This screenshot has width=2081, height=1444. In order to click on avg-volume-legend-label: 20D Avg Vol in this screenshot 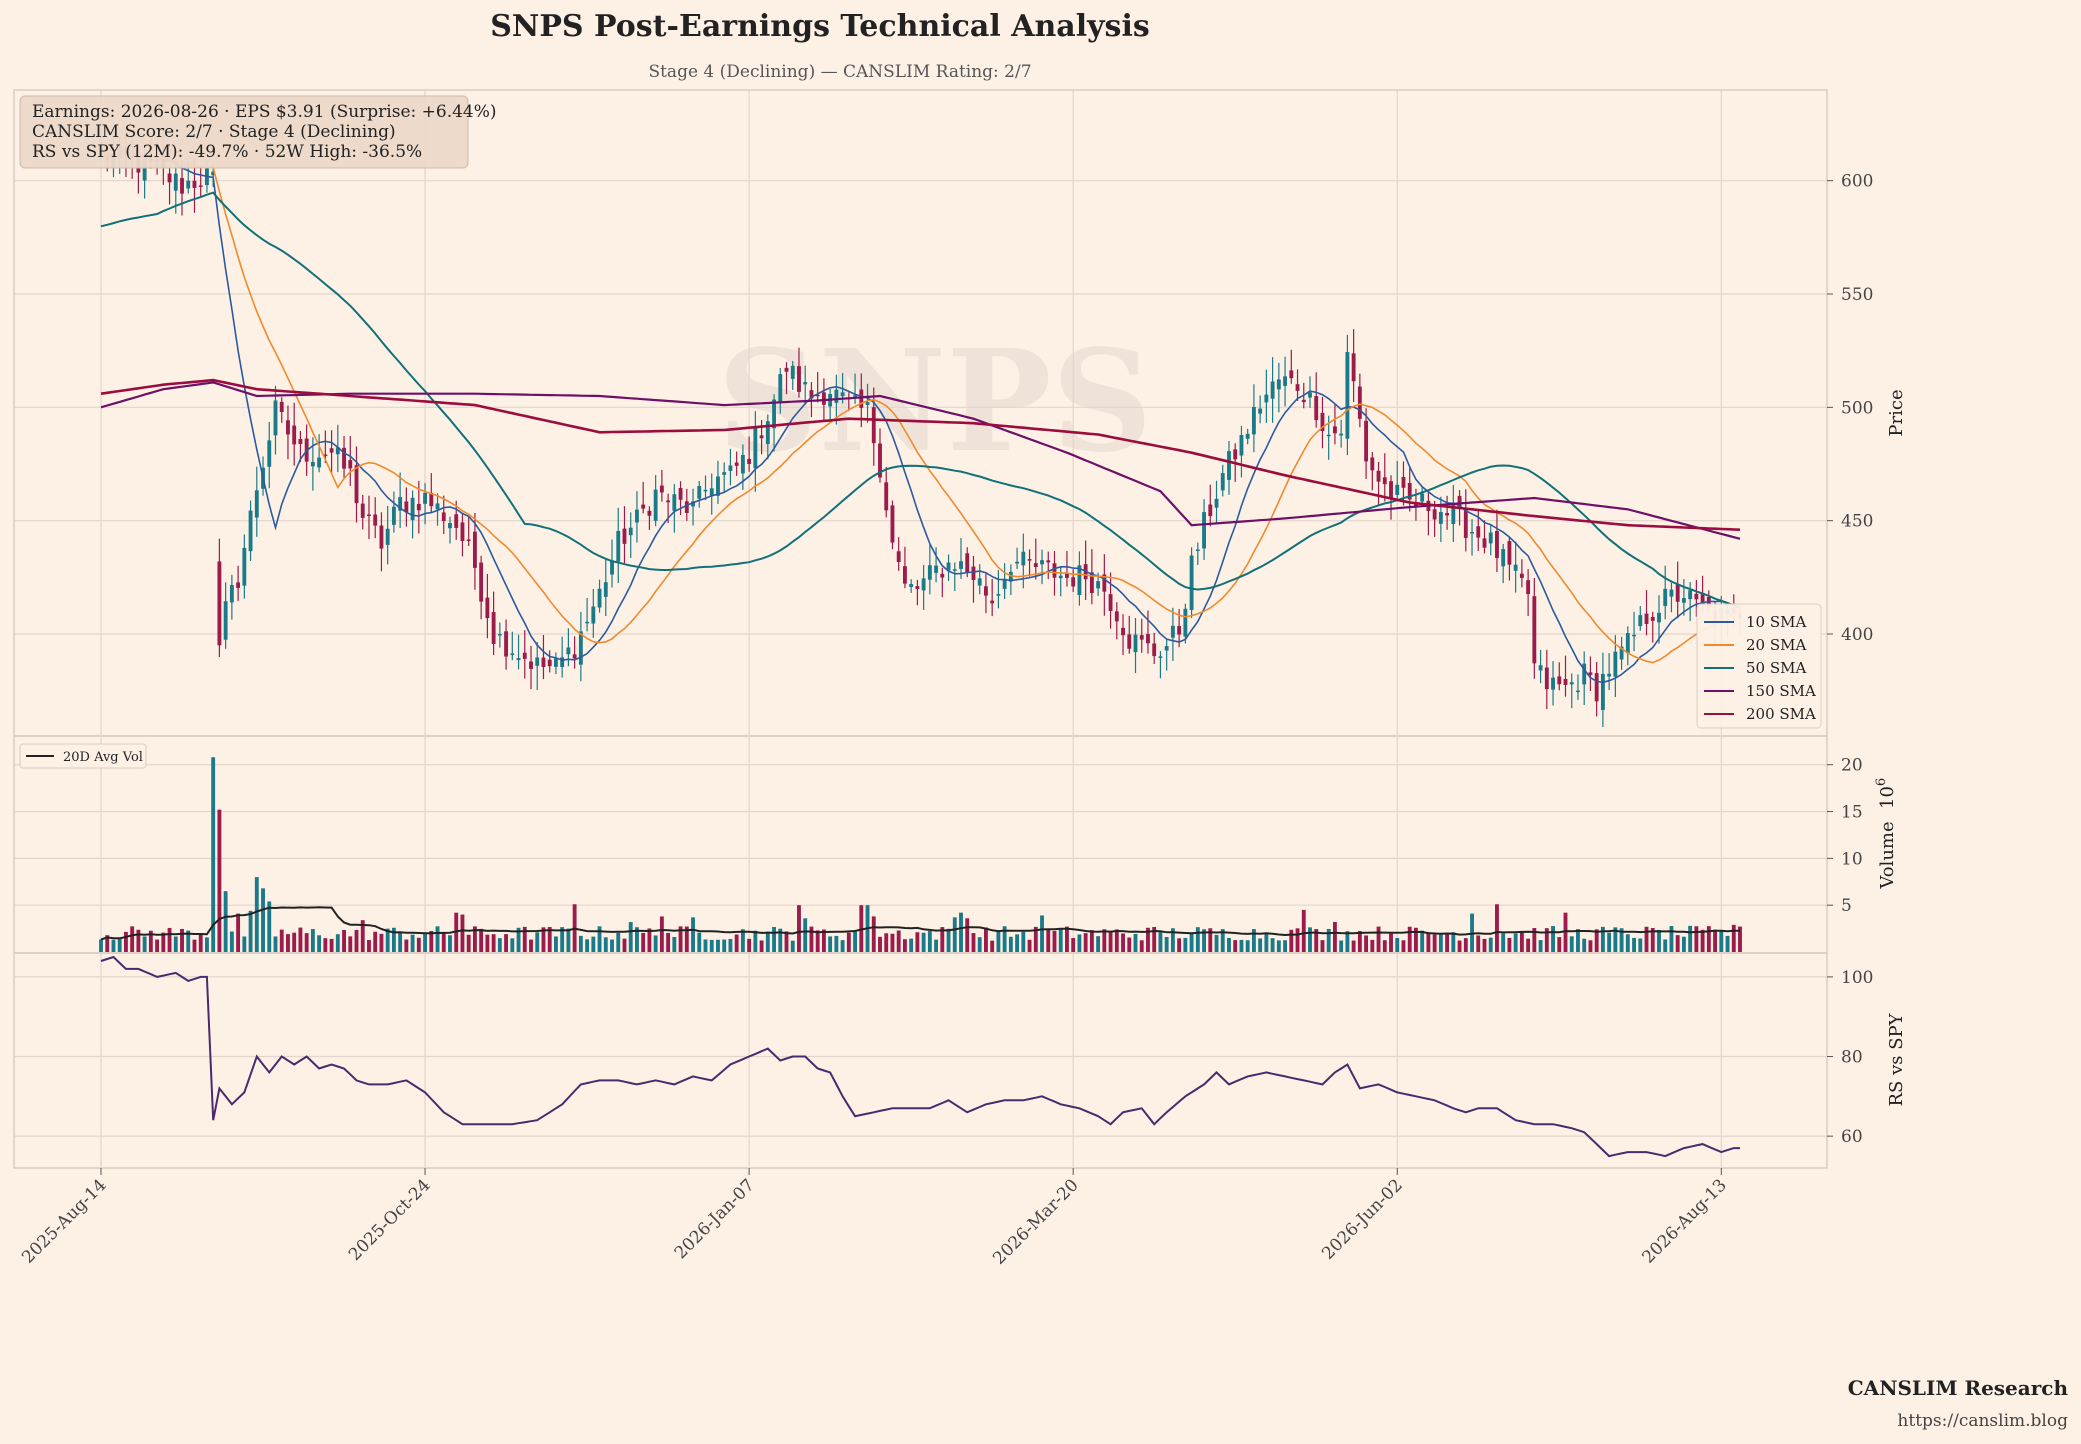, I will do `click(103, 757)`.